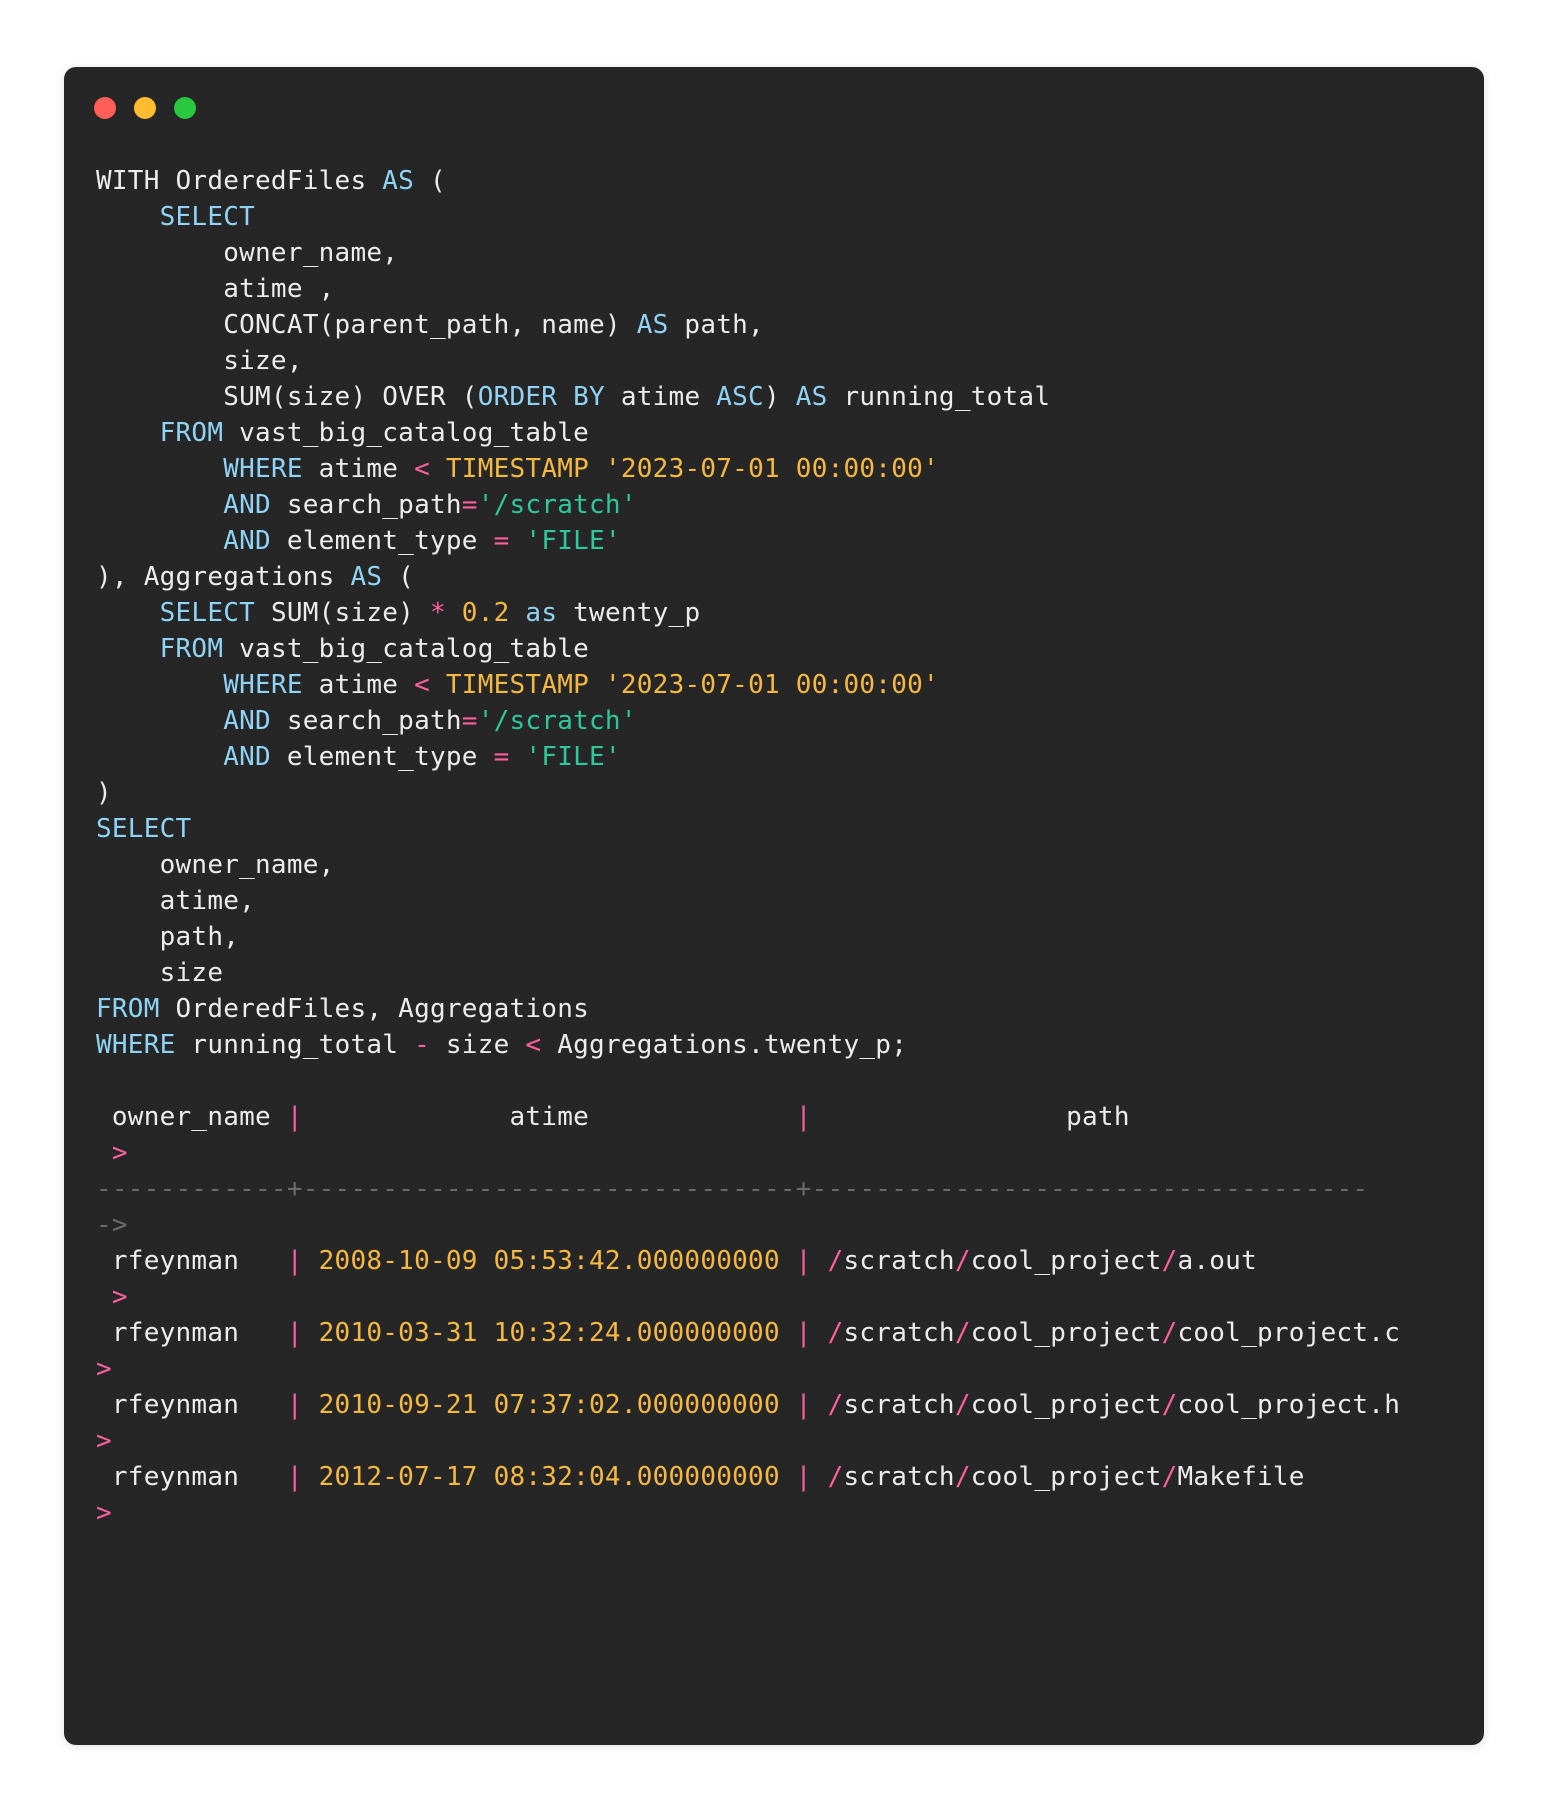 The height and width of the screenshot is (1806, 1544). I want to click on code-line: ), so click(104, 793).